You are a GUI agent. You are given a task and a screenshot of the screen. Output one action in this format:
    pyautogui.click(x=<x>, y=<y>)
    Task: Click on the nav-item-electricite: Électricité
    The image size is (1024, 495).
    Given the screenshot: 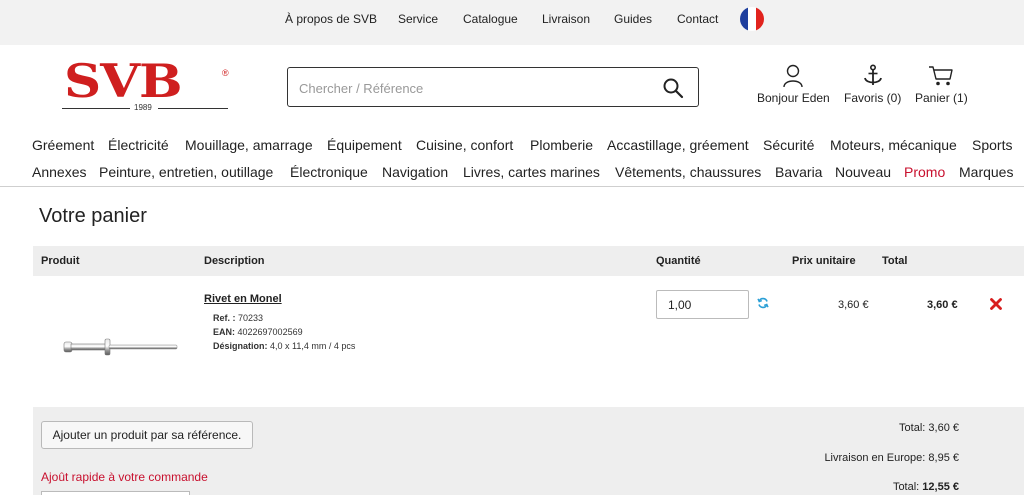 What is the action you would take?
    pyautogui.click(x=138, y=145)
    